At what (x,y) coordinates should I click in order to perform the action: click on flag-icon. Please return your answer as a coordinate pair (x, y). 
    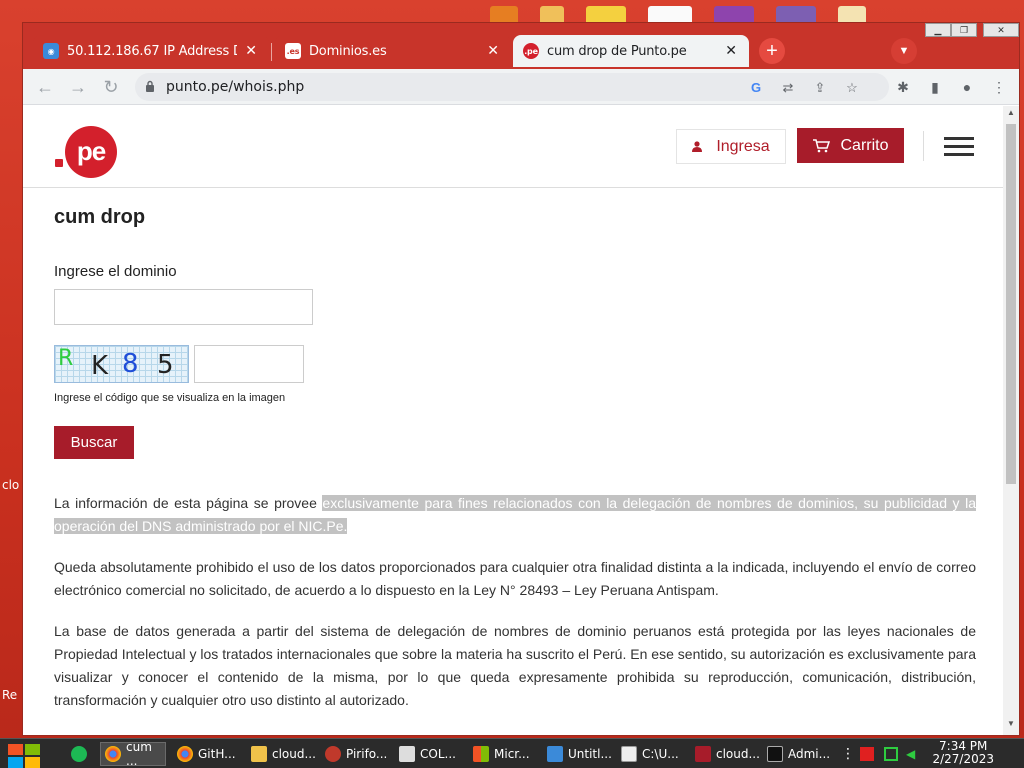
    Looking at the image, I should click on (867, 754).